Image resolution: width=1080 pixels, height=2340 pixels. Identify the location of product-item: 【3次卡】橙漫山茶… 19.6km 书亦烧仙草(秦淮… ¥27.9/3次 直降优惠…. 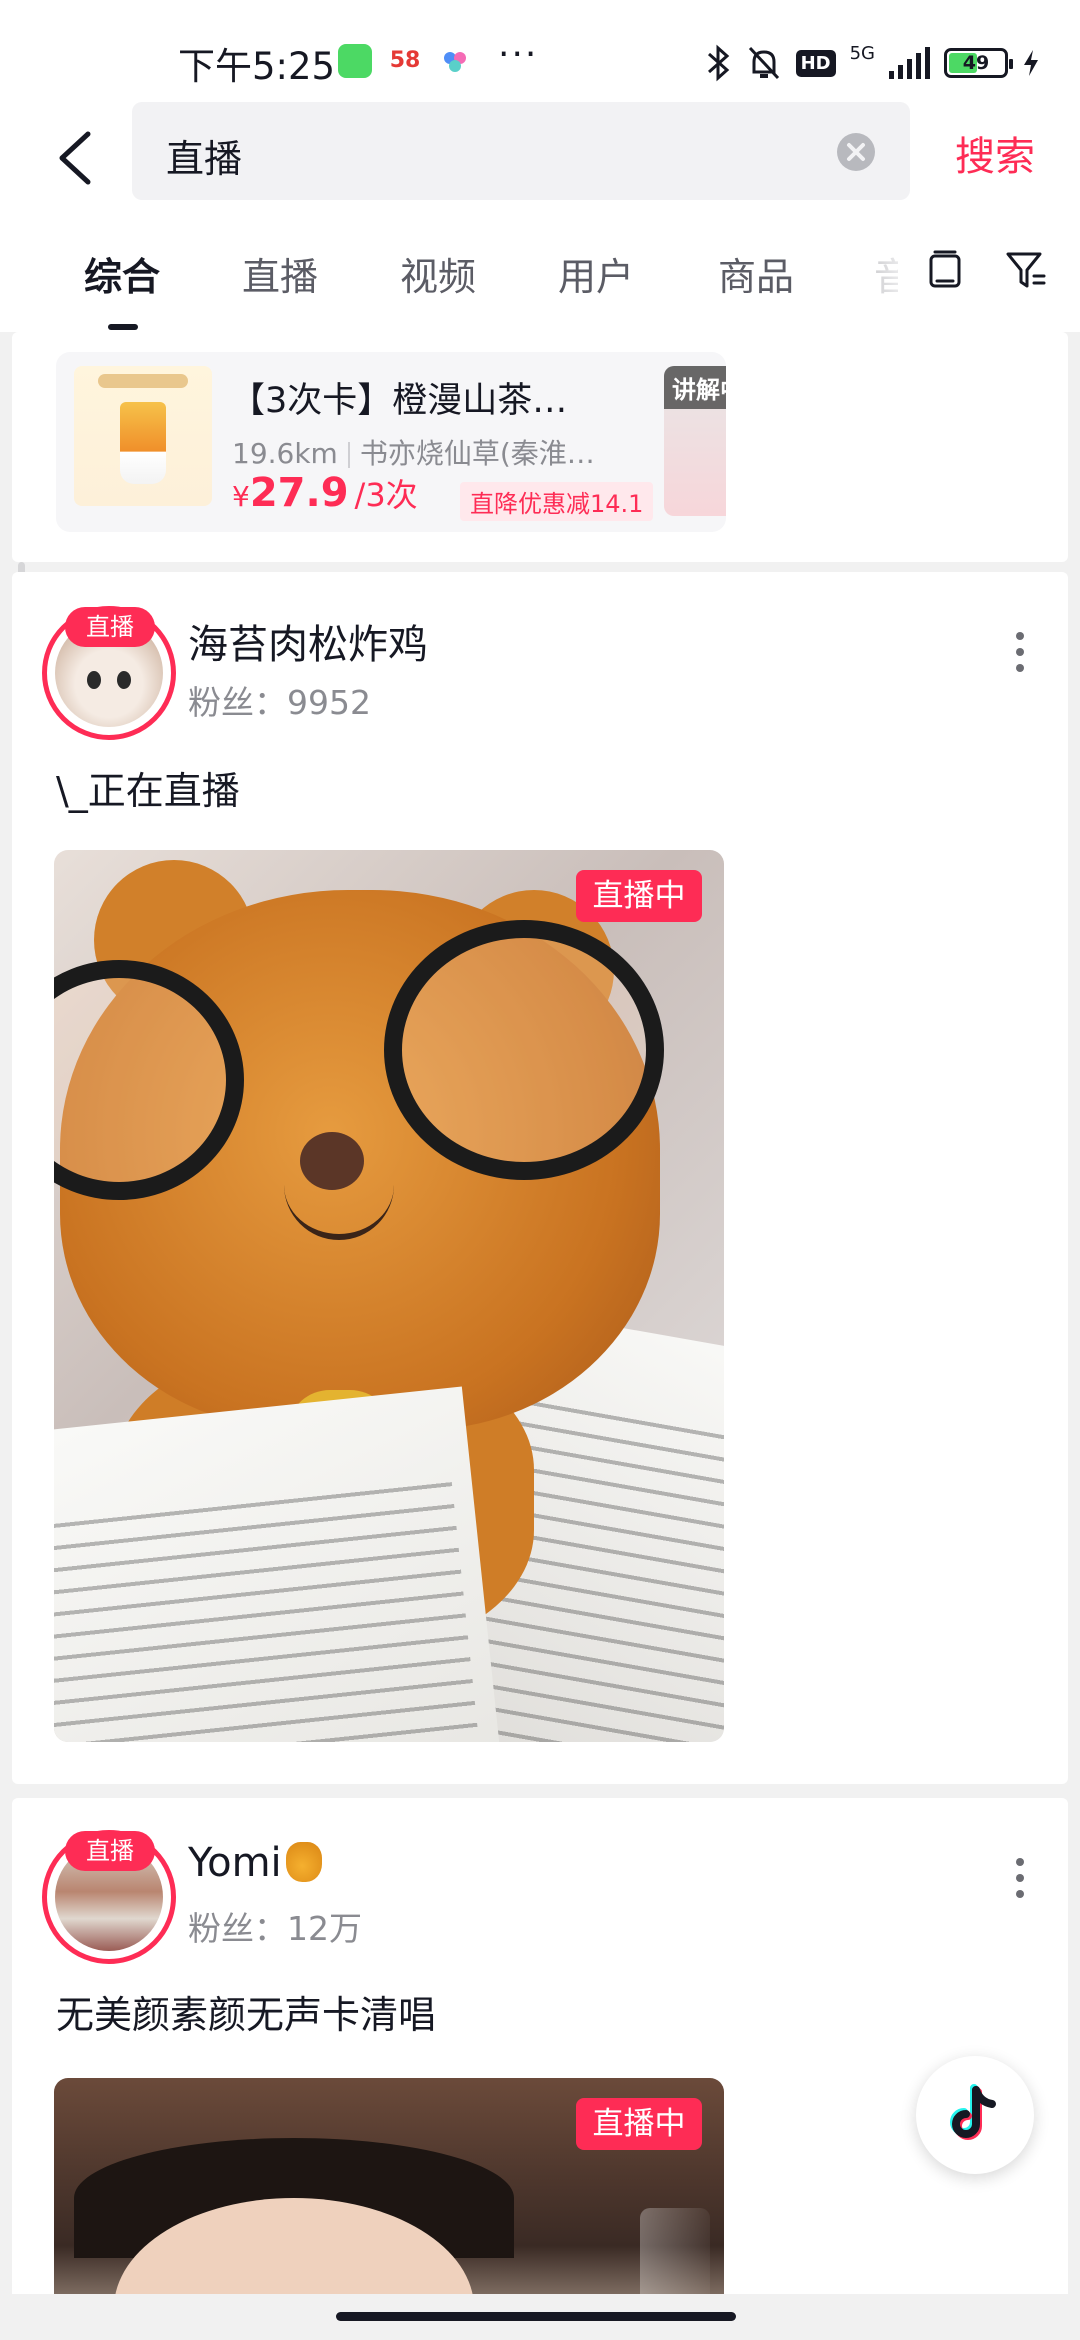
(391, 442).